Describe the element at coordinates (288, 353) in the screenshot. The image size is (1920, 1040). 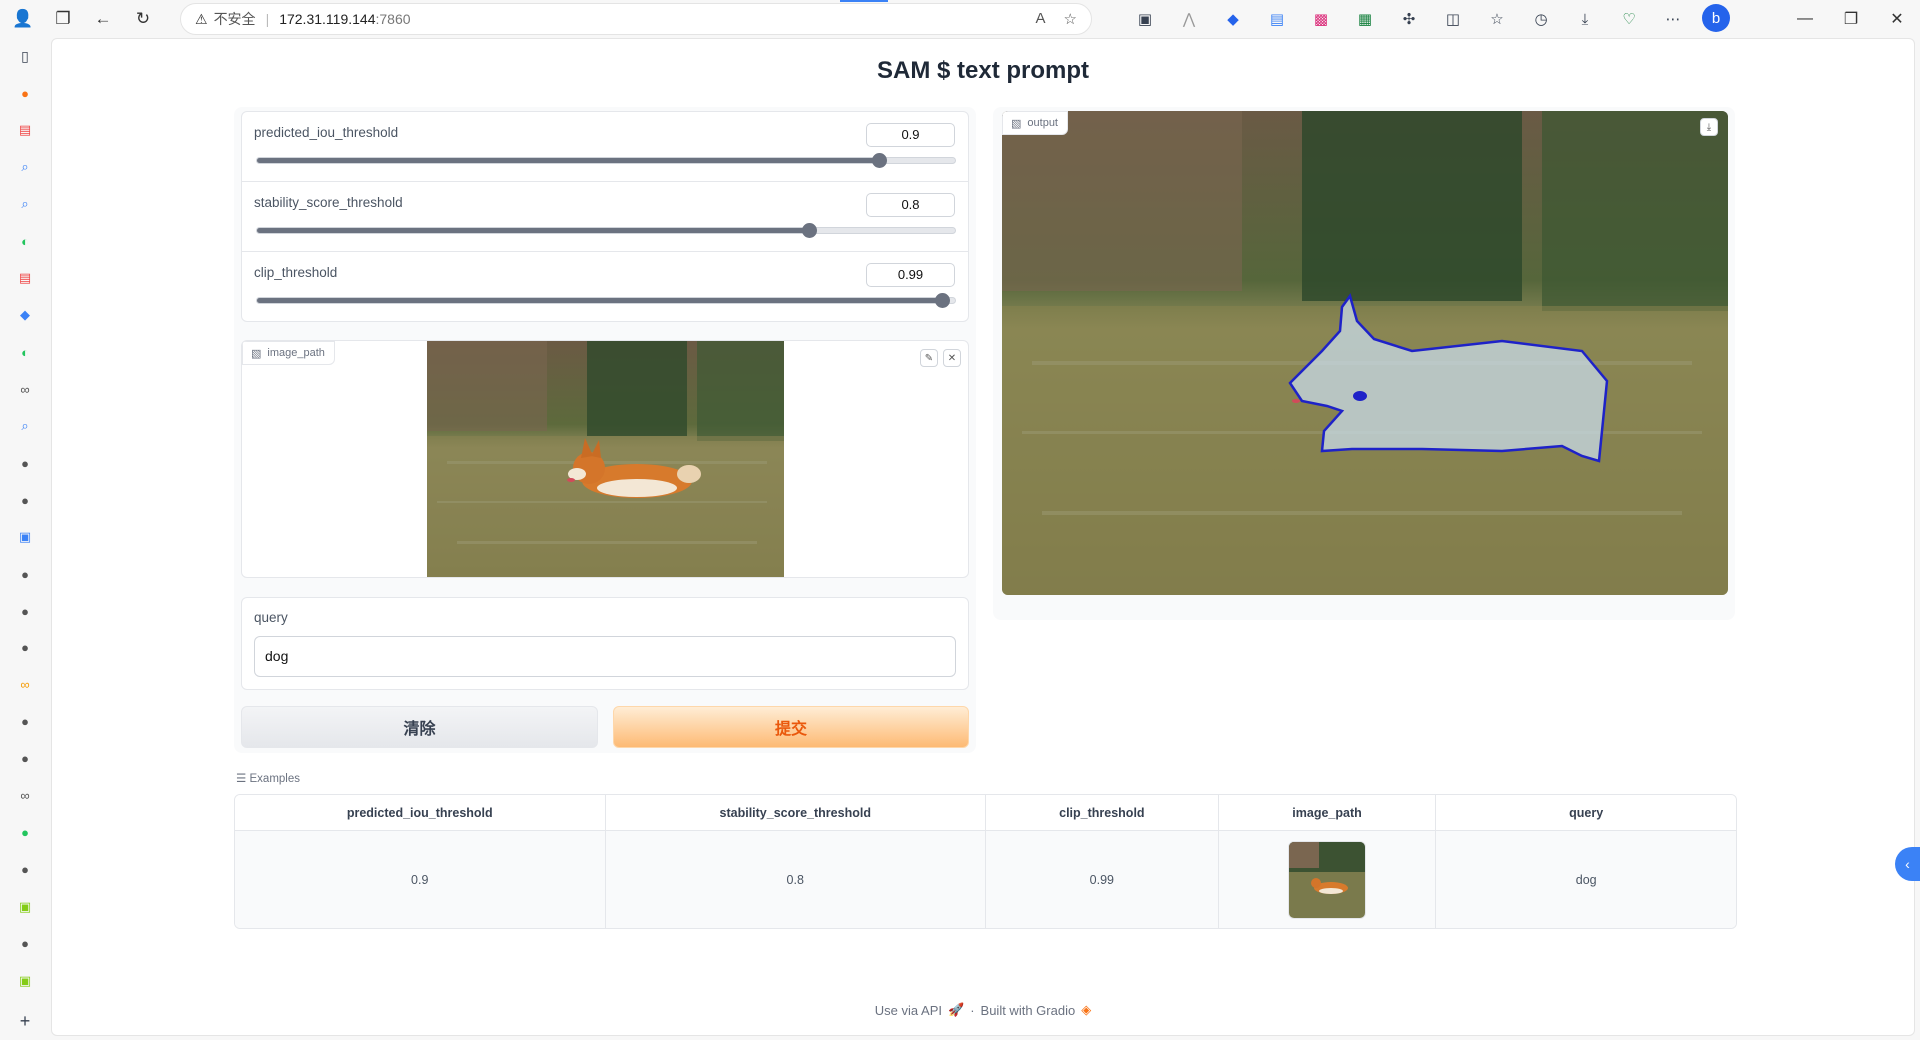
I see `image-input-tag: ▧ image_path` at that location.